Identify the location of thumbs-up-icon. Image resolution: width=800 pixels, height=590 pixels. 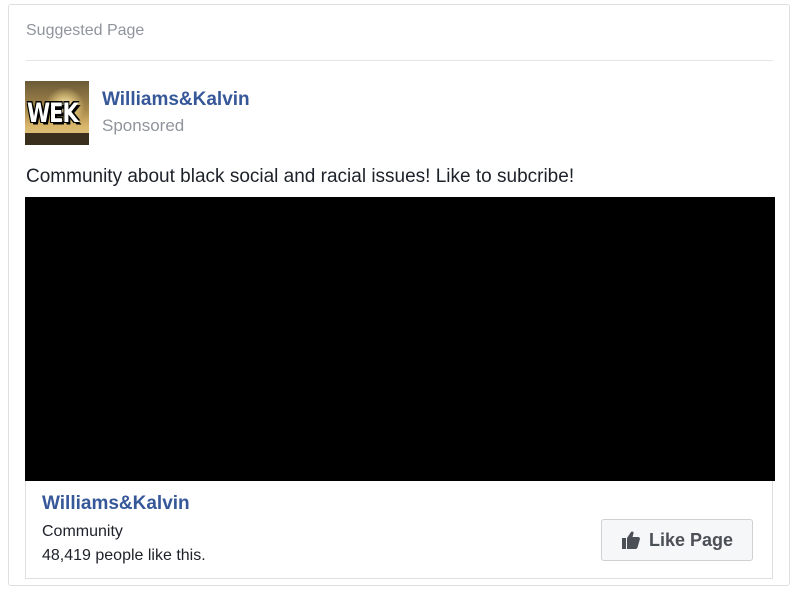
(631, 540).